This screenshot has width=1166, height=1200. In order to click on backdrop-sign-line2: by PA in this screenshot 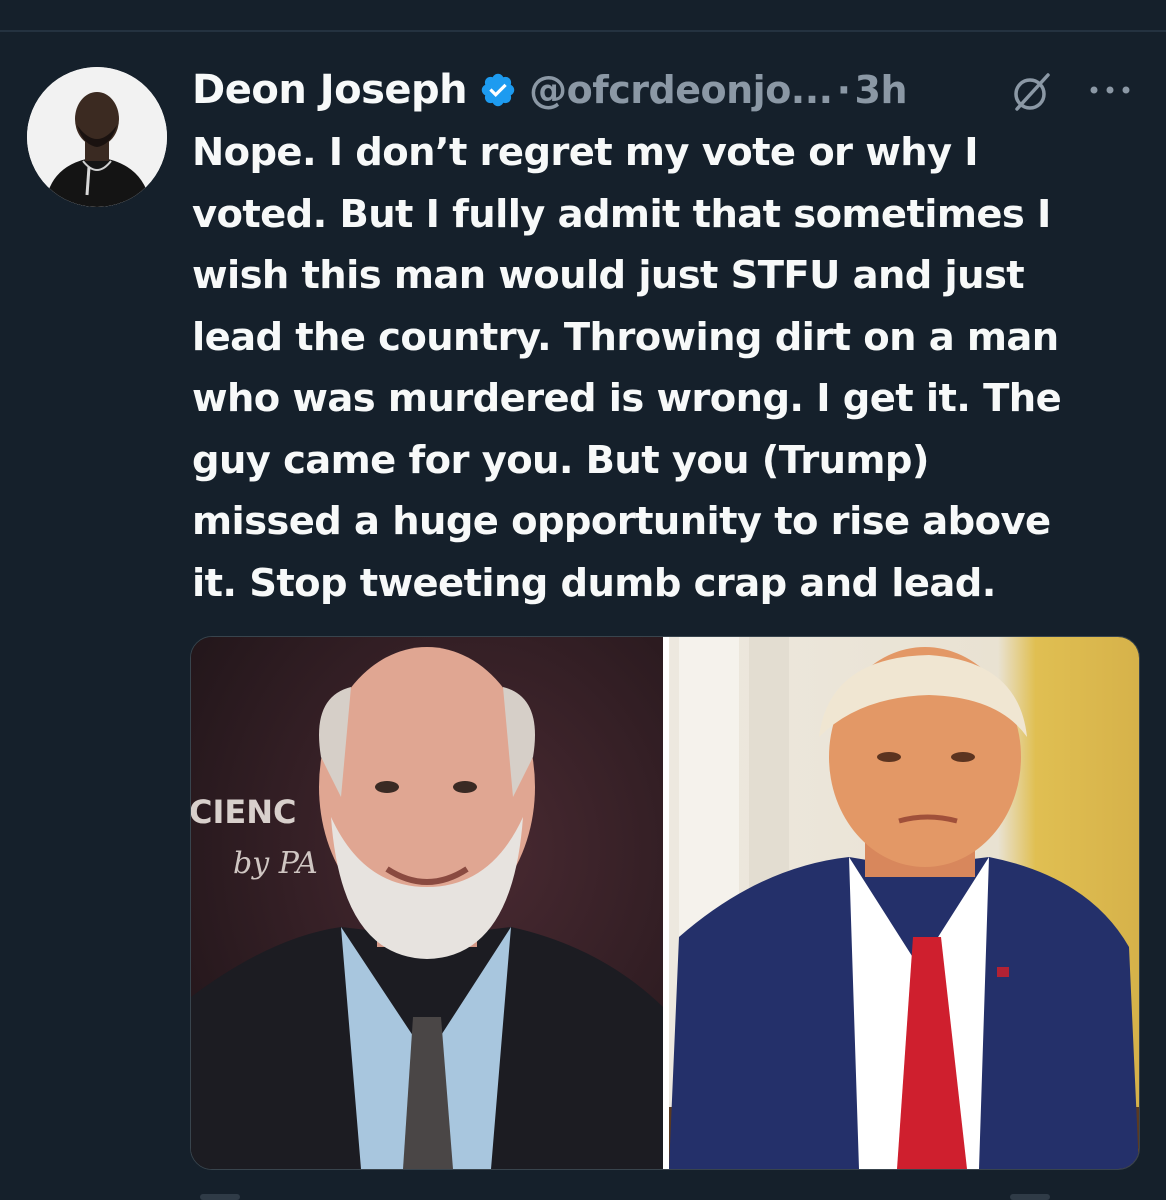, I will do `click(275, 863)`.